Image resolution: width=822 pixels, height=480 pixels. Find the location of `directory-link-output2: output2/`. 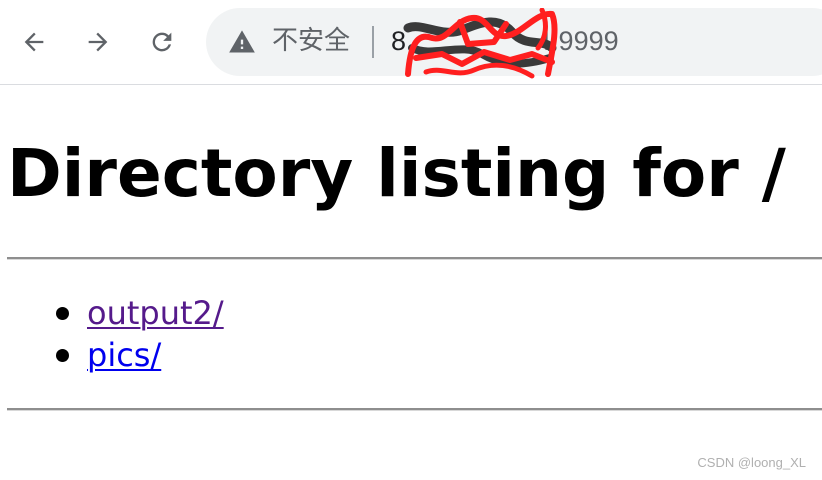

directory-link-output2: output2/ is located at coordinates (155, 313).